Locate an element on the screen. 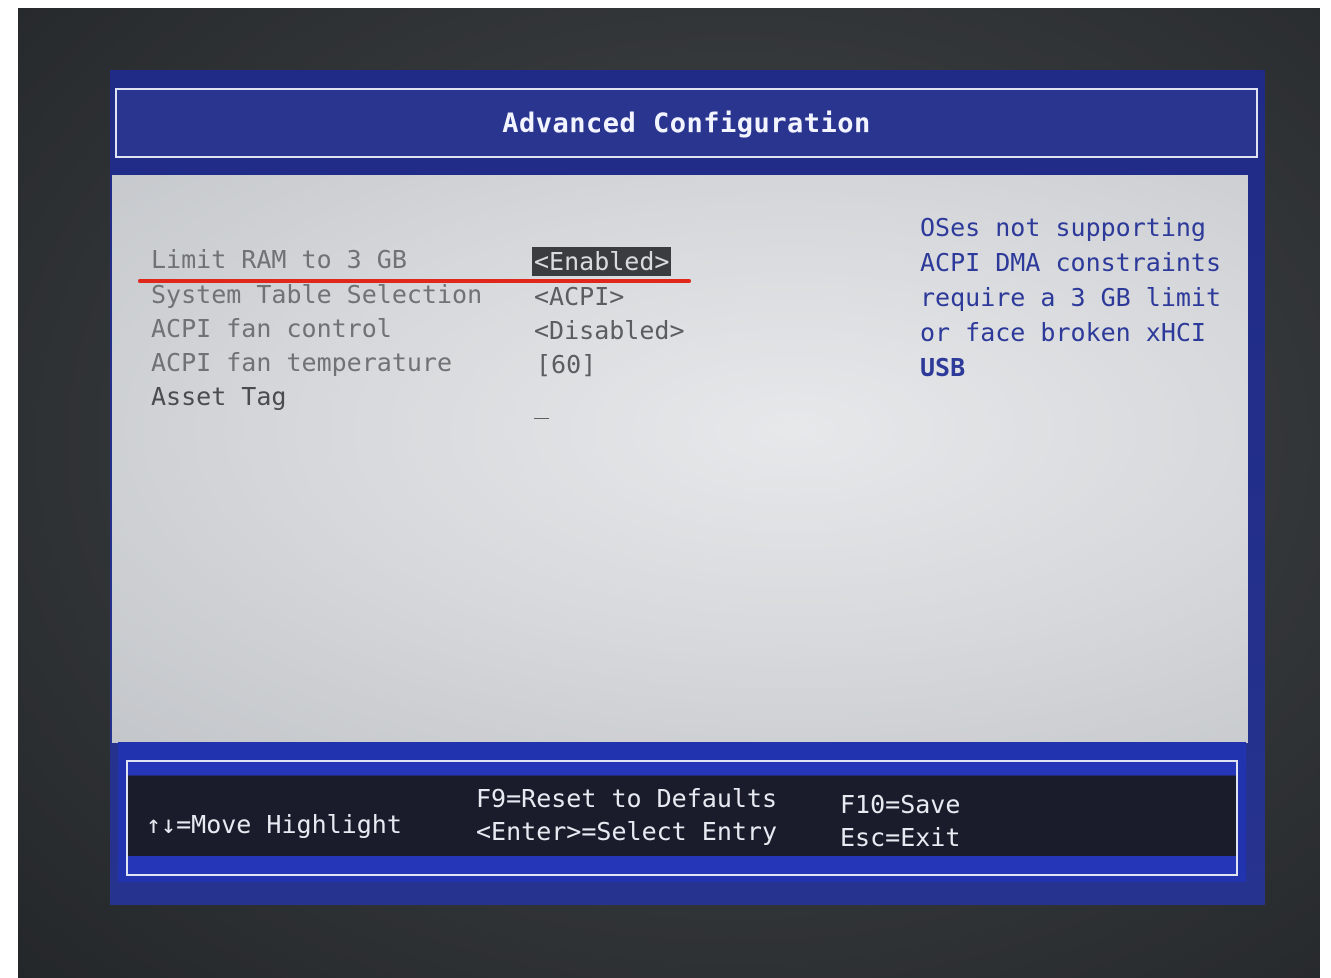  red-underline-annotation is located at coordinates (414, 281).